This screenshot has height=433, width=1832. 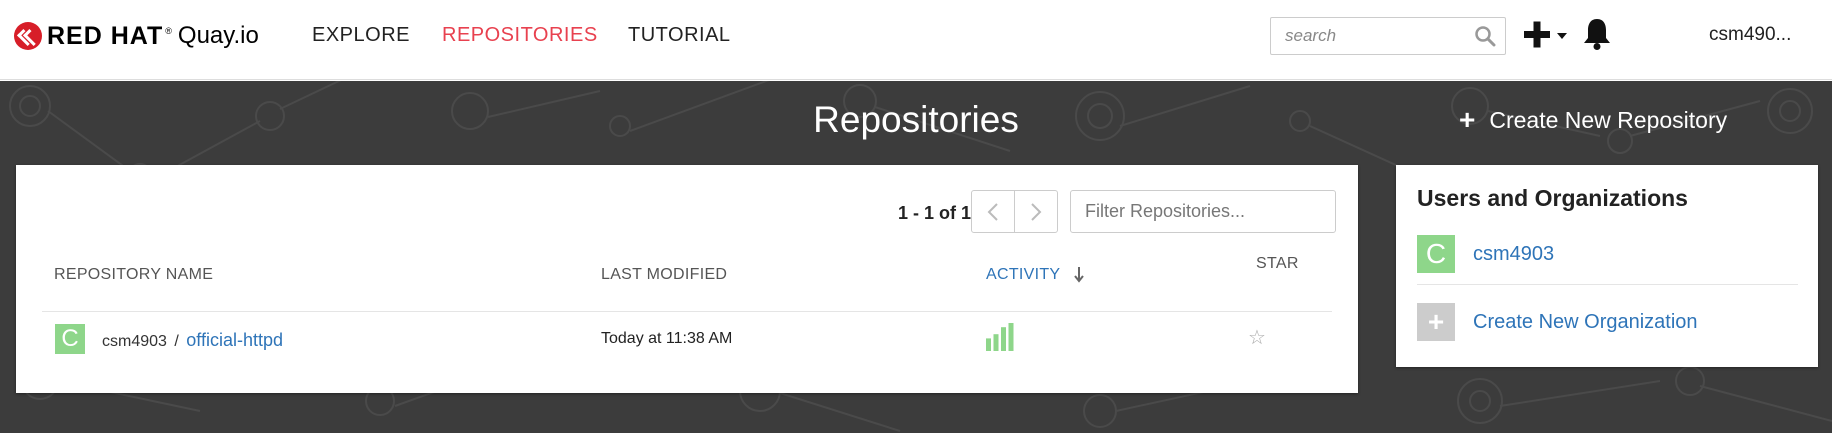 I want to click on user-entry: C csm4903, so click(x=1485, y=254).